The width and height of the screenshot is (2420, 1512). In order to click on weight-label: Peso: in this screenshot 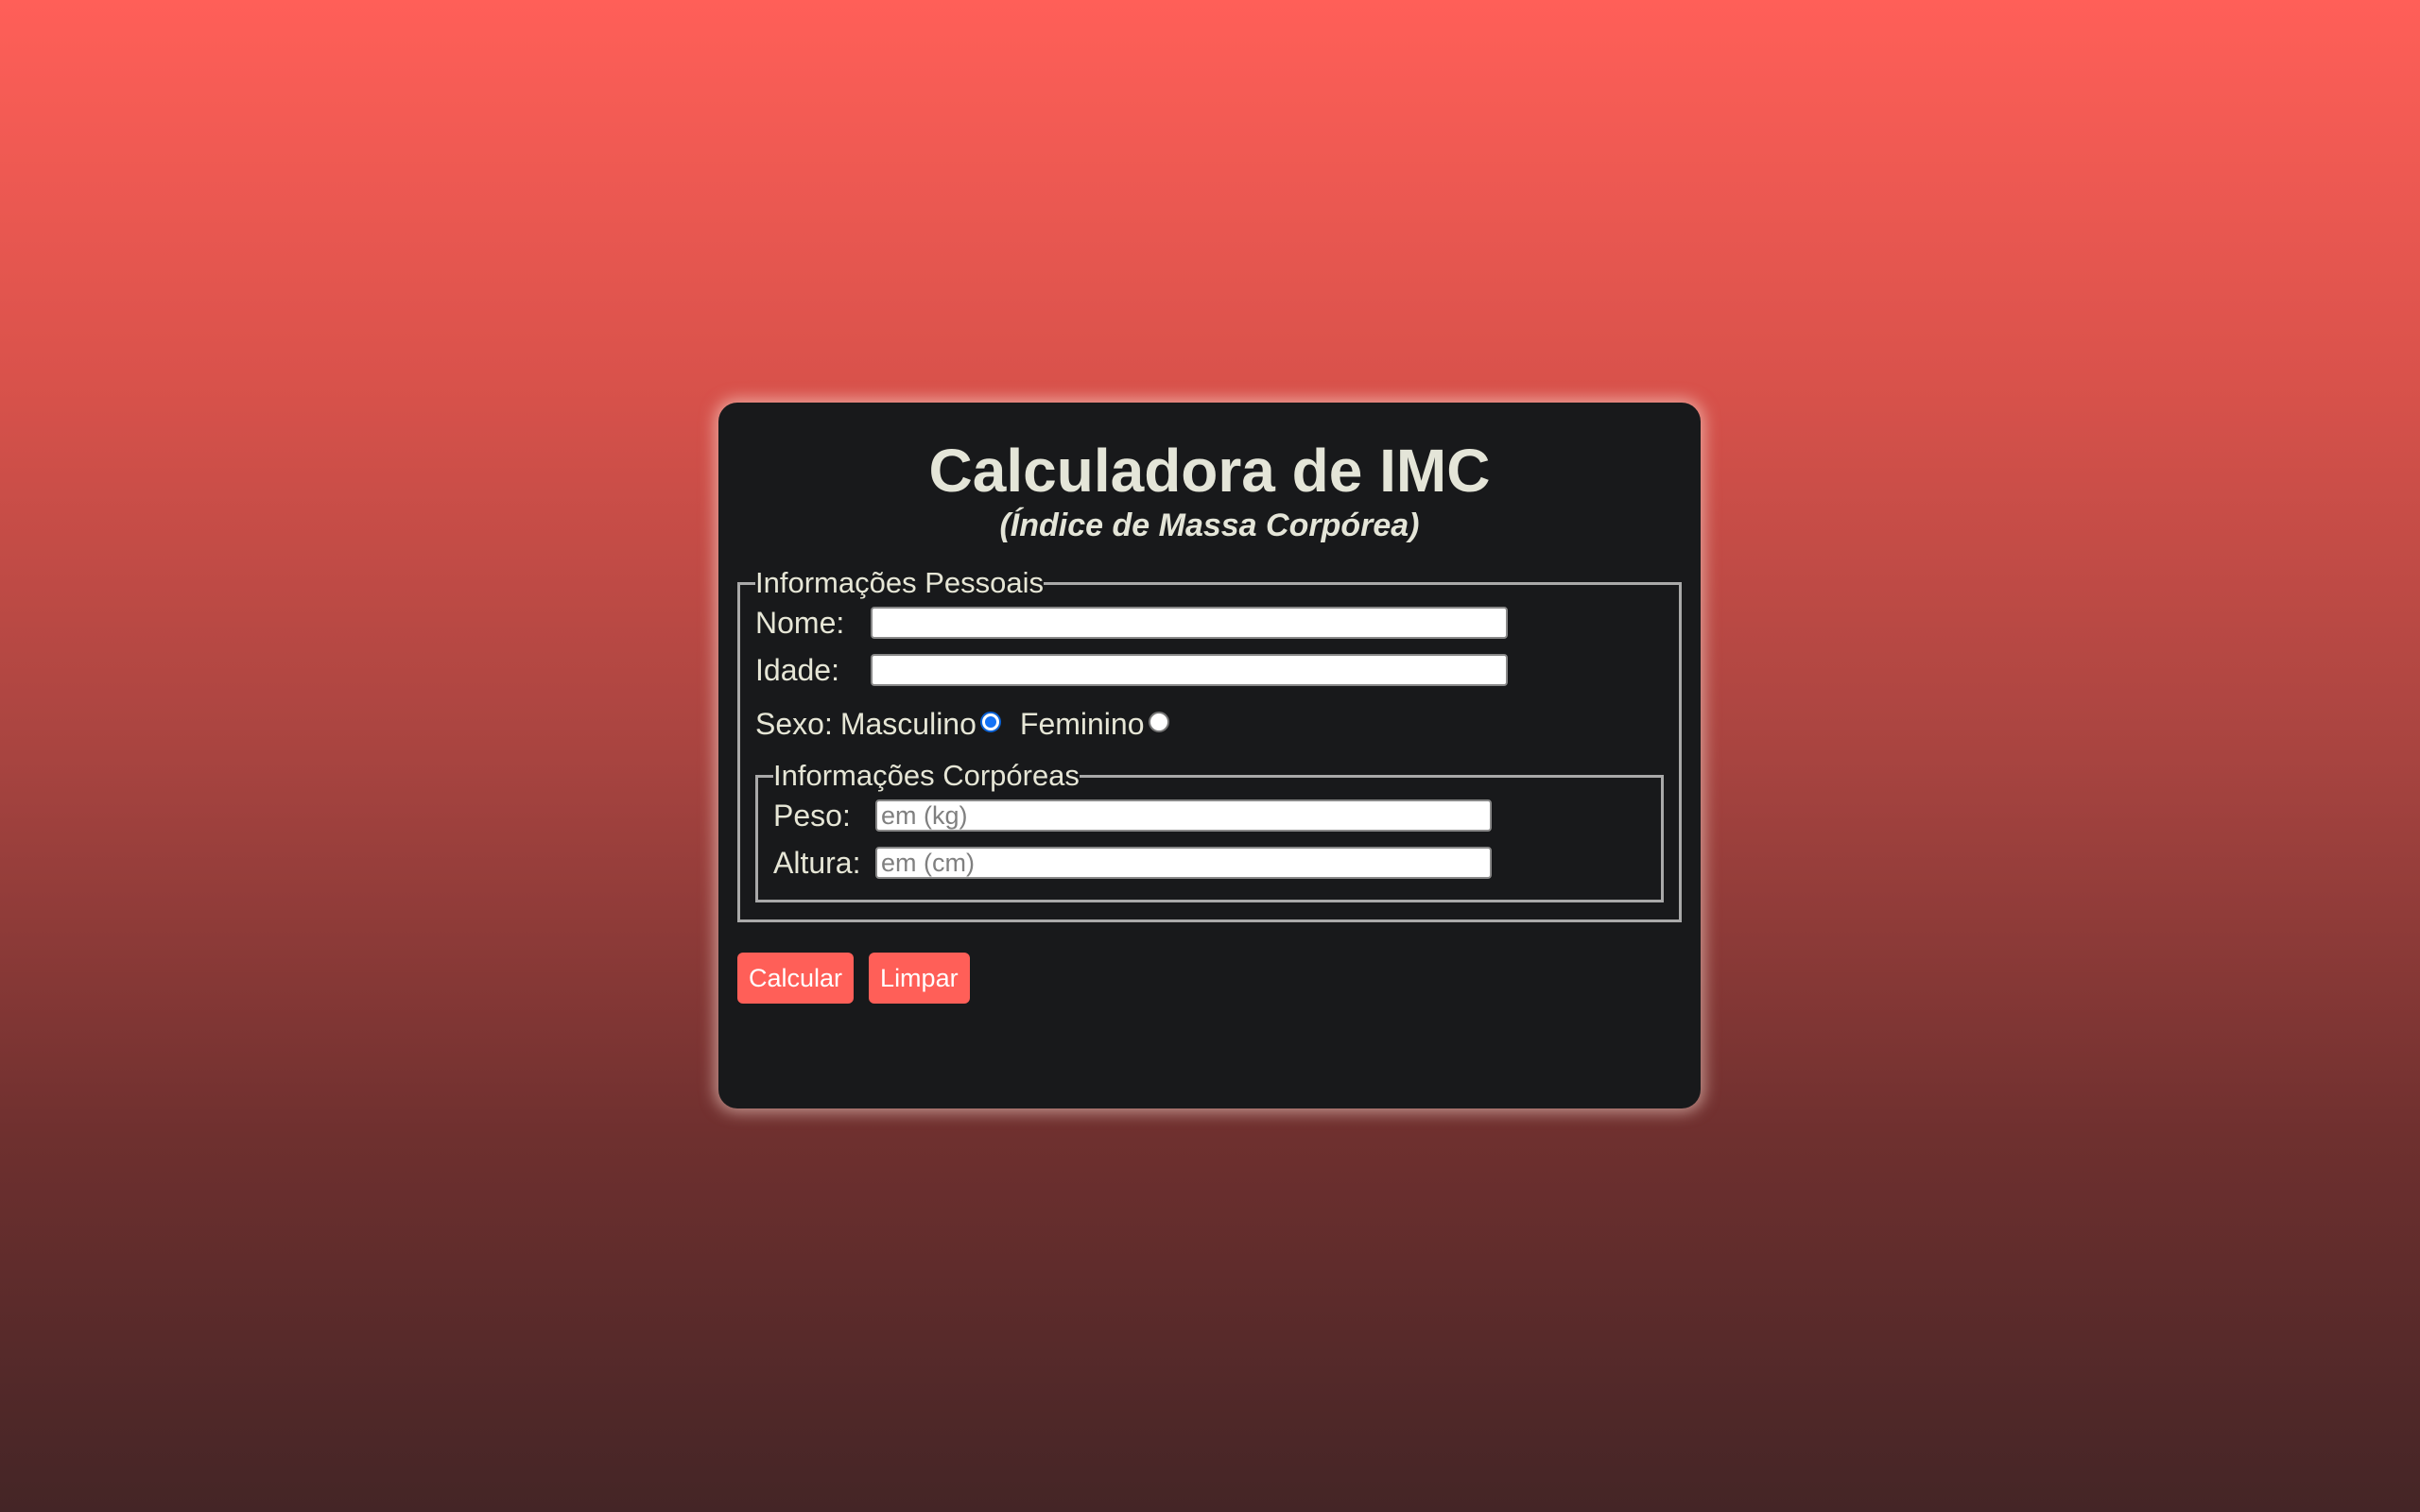, I will do `click(812, 815)`.